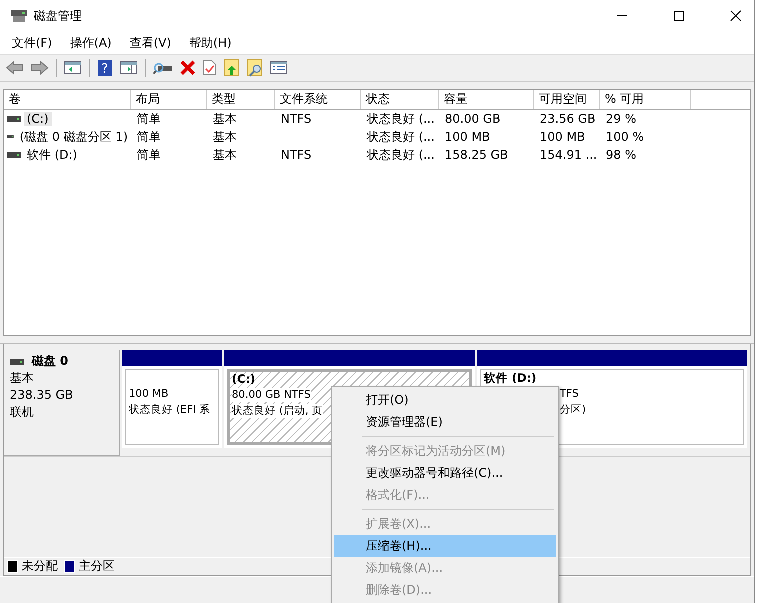  What do you see at coordinates (244, 379) in the screenshot?
I see `partition-title: (C:)` at bounding box center [244, 379].